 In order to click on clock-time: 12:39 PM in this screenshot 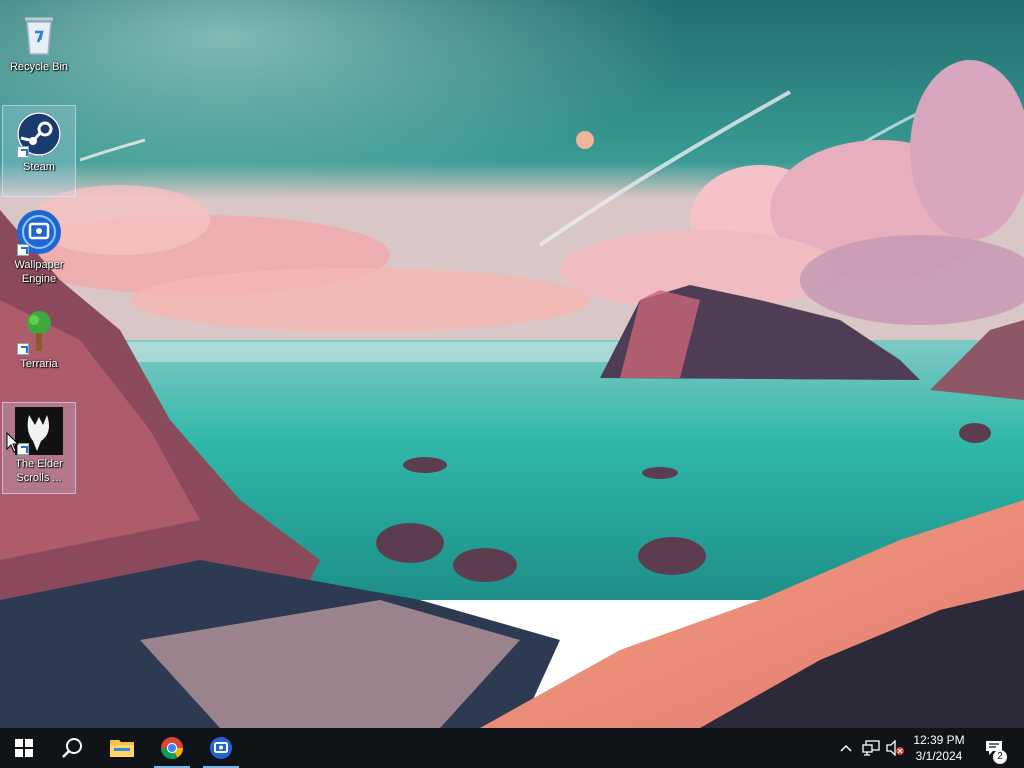, I will do `click(939, 740)`.